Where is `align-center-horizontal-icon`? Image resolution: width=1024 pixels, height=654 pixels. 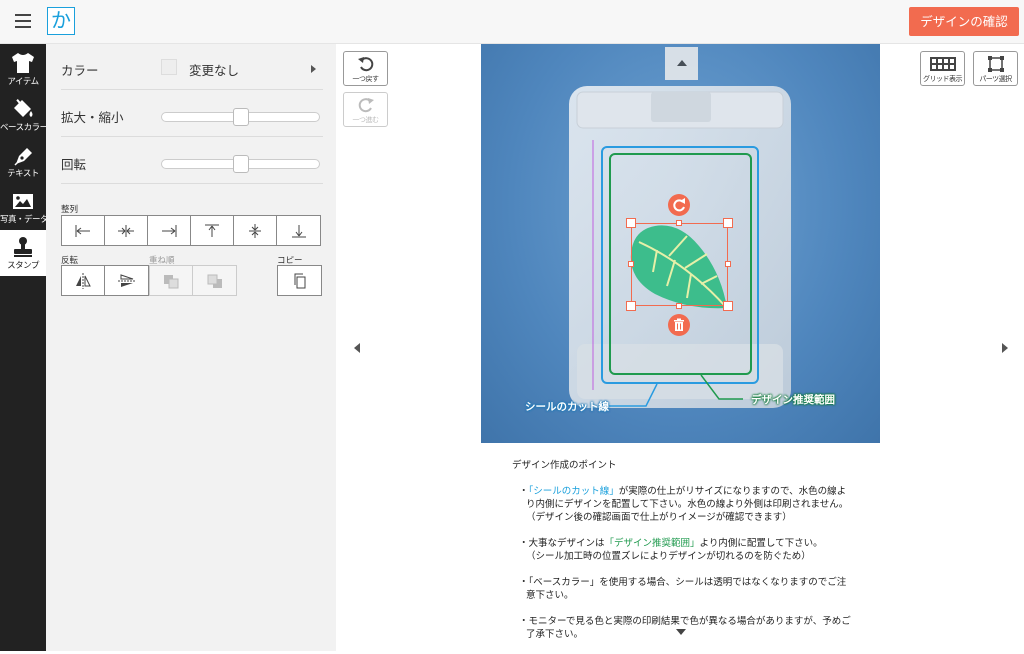 align-center-horizontal-icon is located at coordinates (126, 230).